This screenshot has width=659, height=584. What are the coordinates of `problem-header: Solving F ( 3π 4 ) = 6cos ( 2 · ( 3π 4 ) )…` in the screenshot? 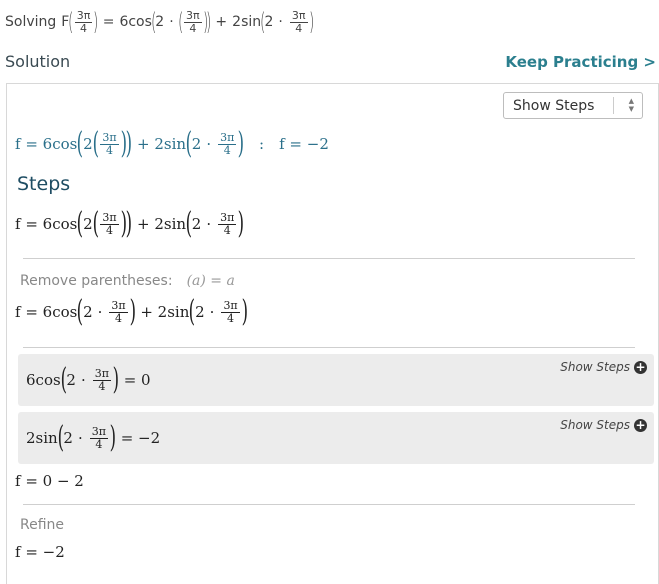 It's located at (159, 22).